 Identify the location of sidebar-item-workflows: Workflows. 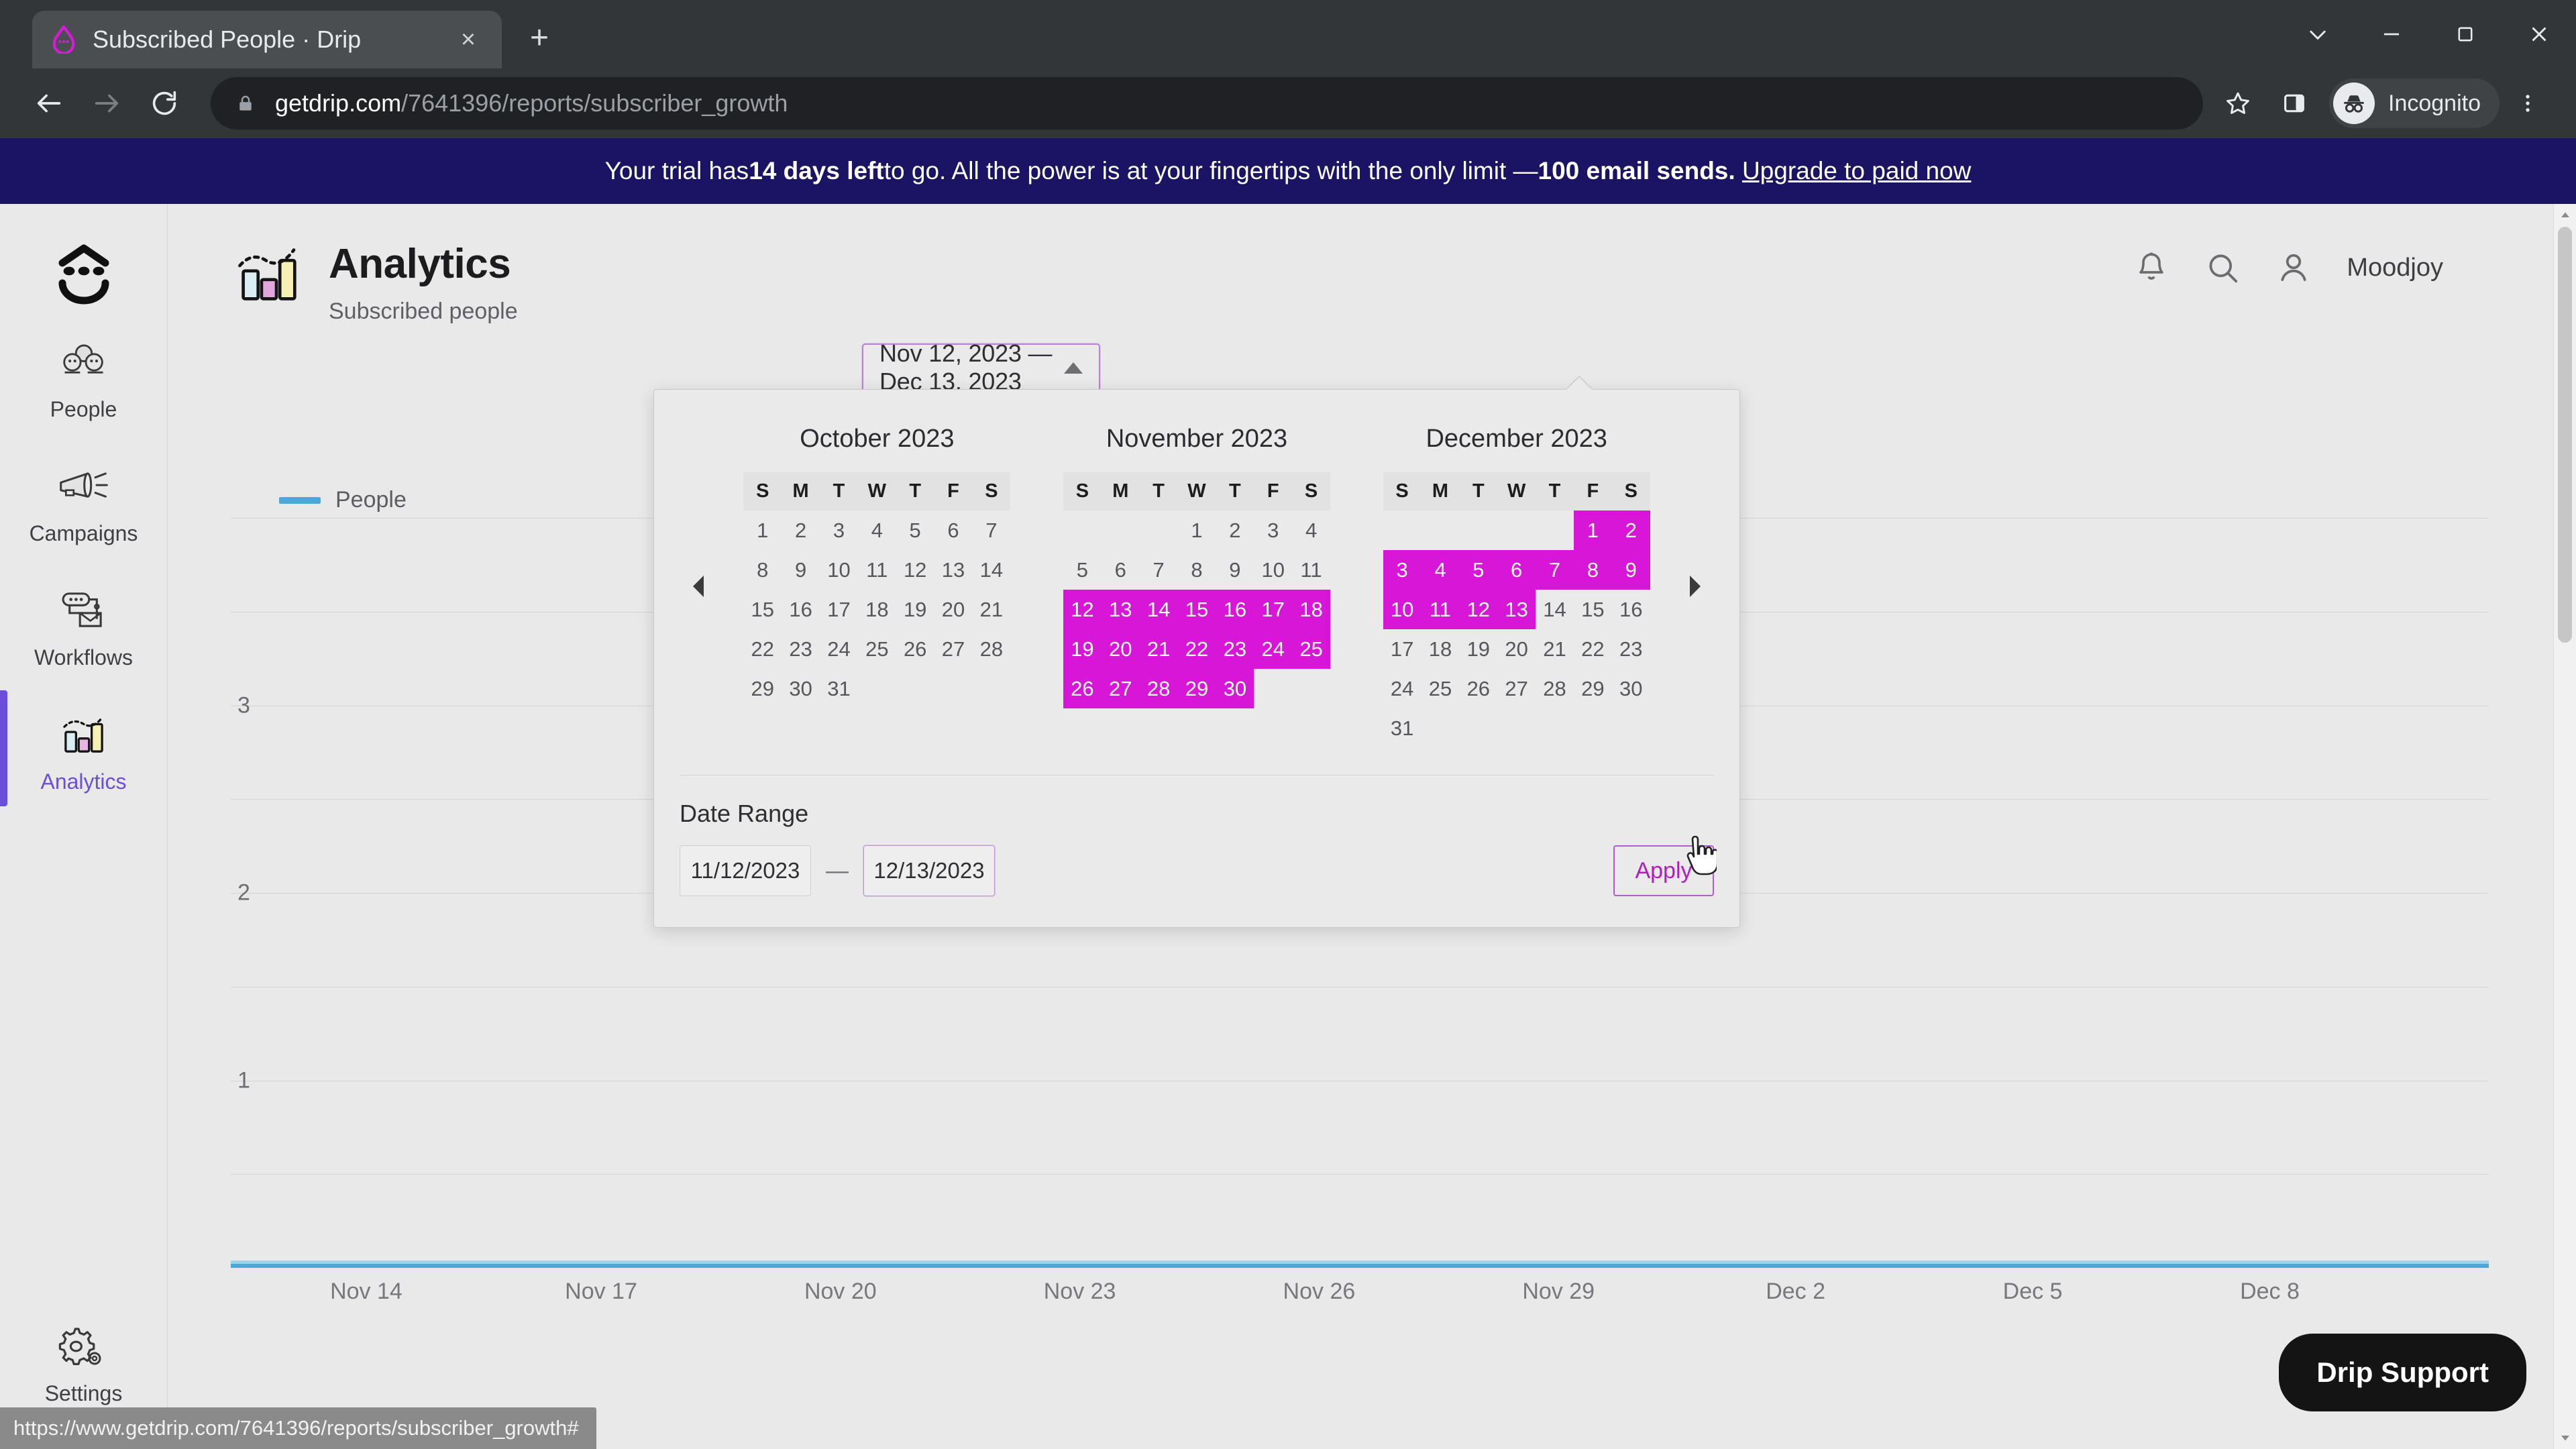
(83, 624).